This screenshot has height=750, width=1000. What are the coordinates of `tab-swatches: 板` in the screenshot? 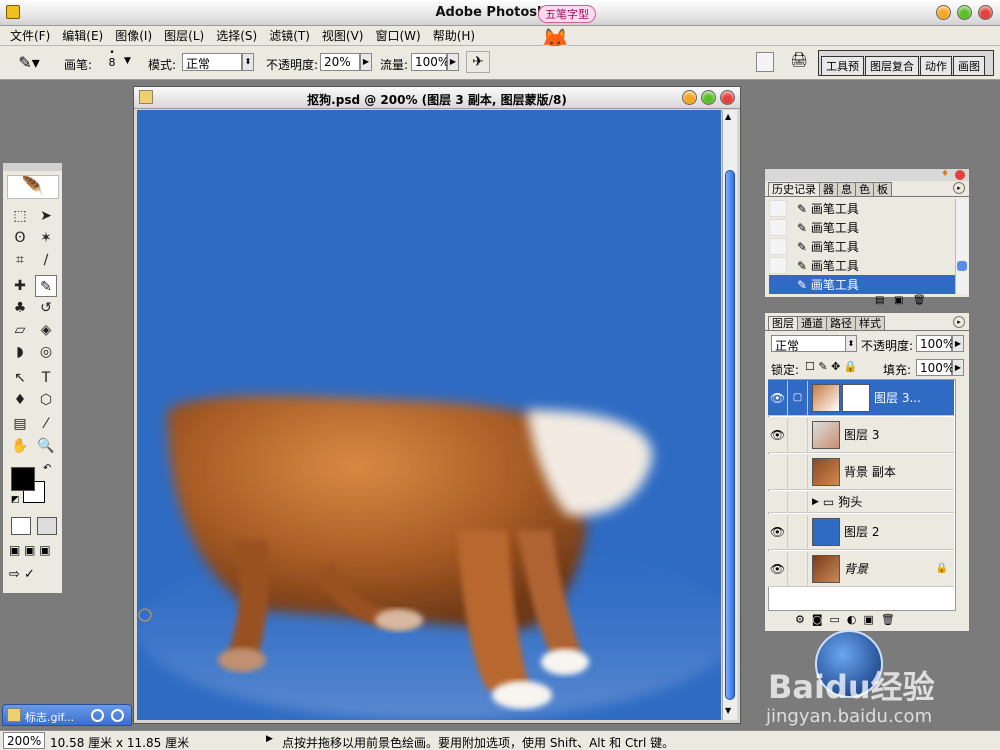 It's located at (882, 189).